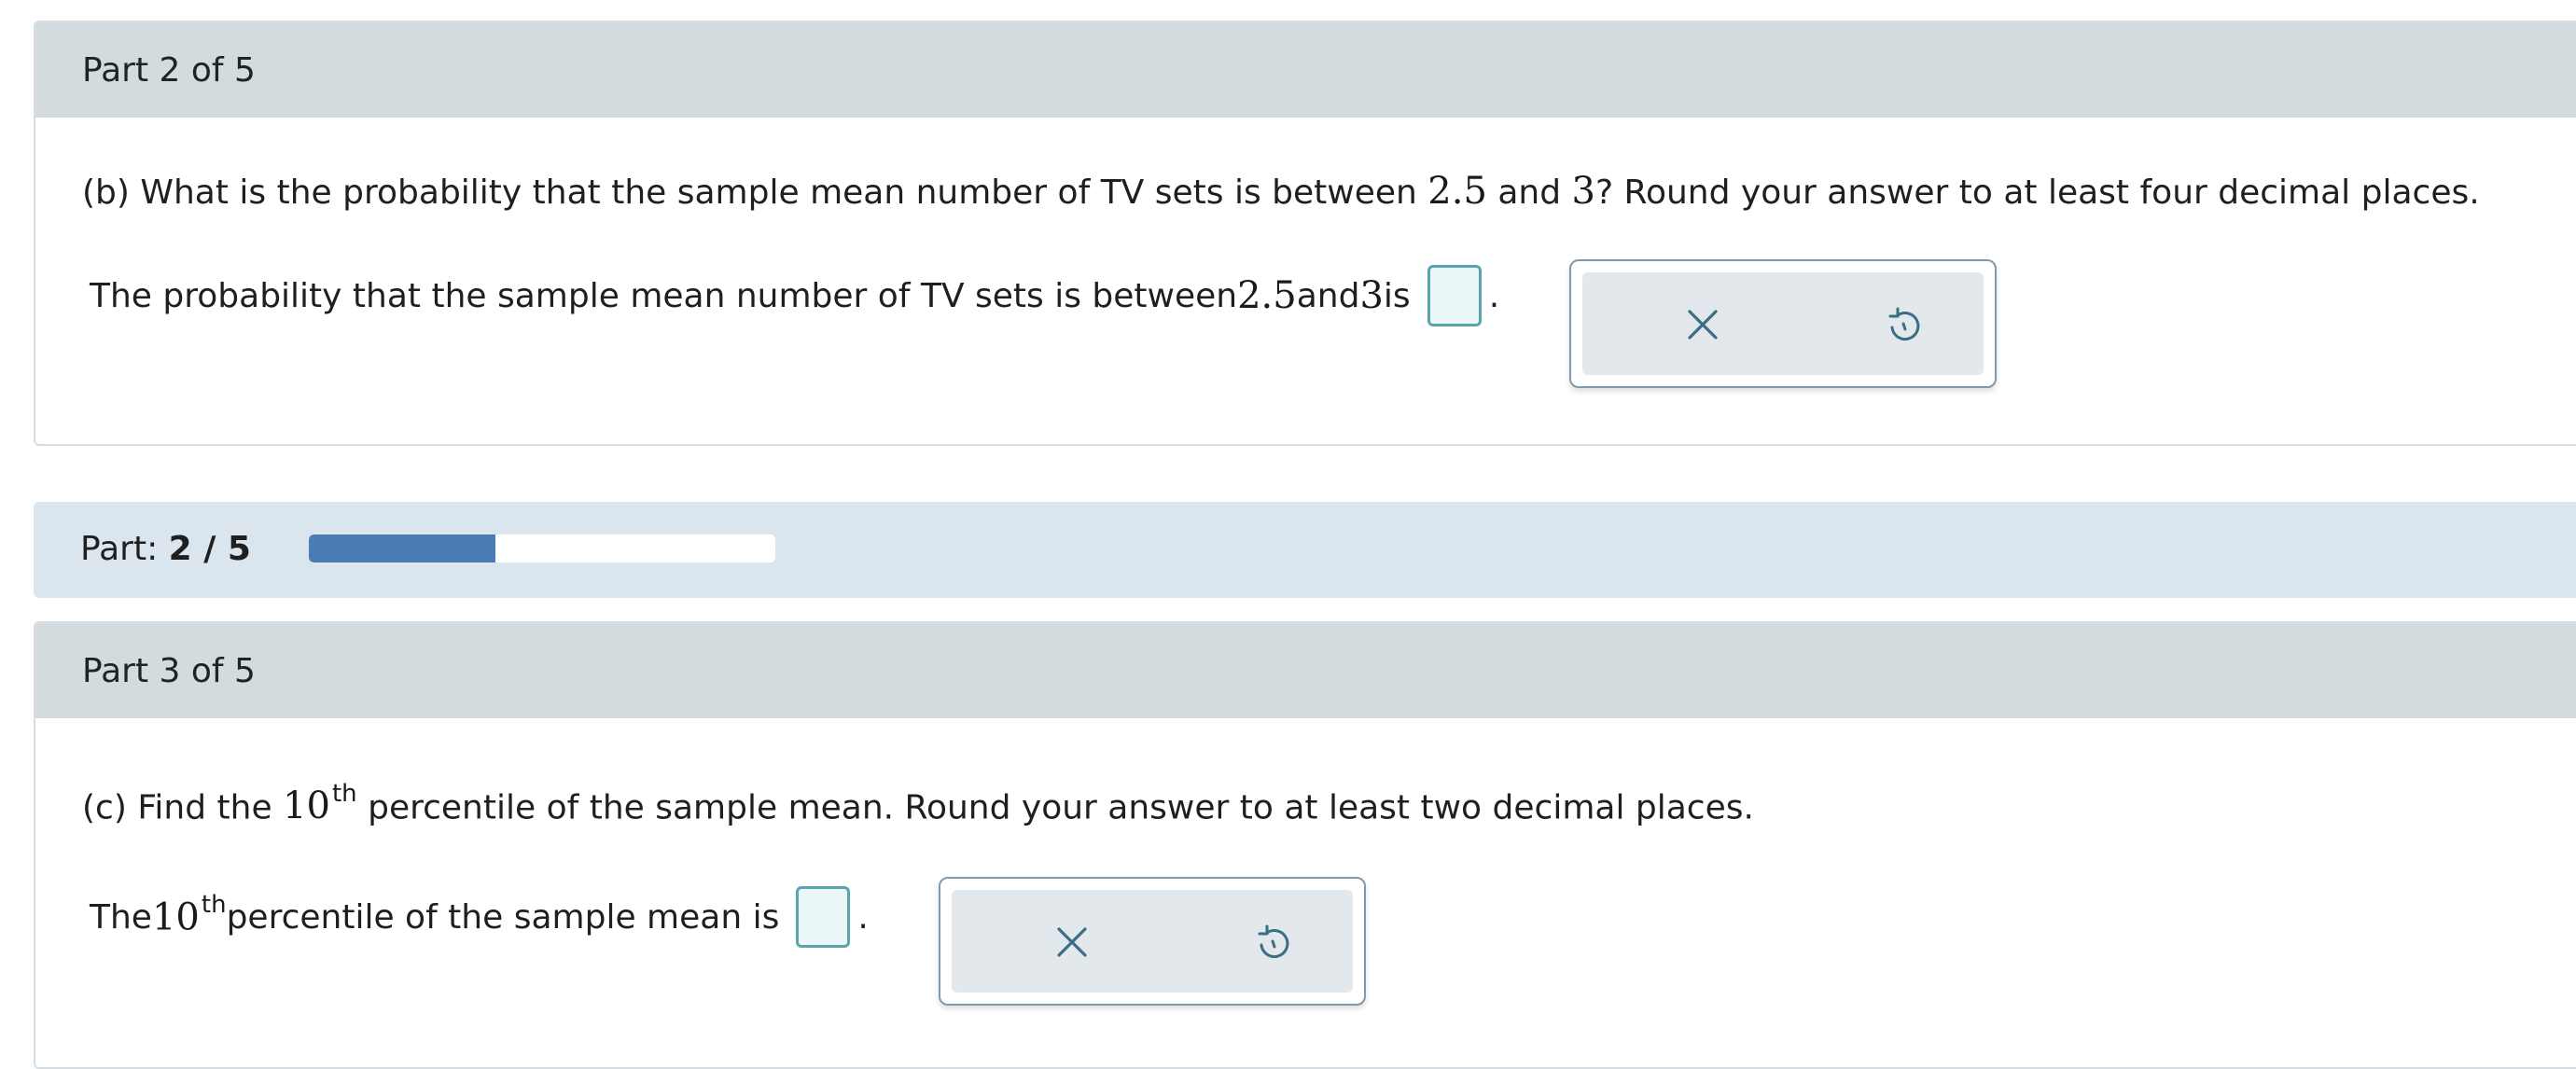  I want to click on progress-track, so click(542, 548).